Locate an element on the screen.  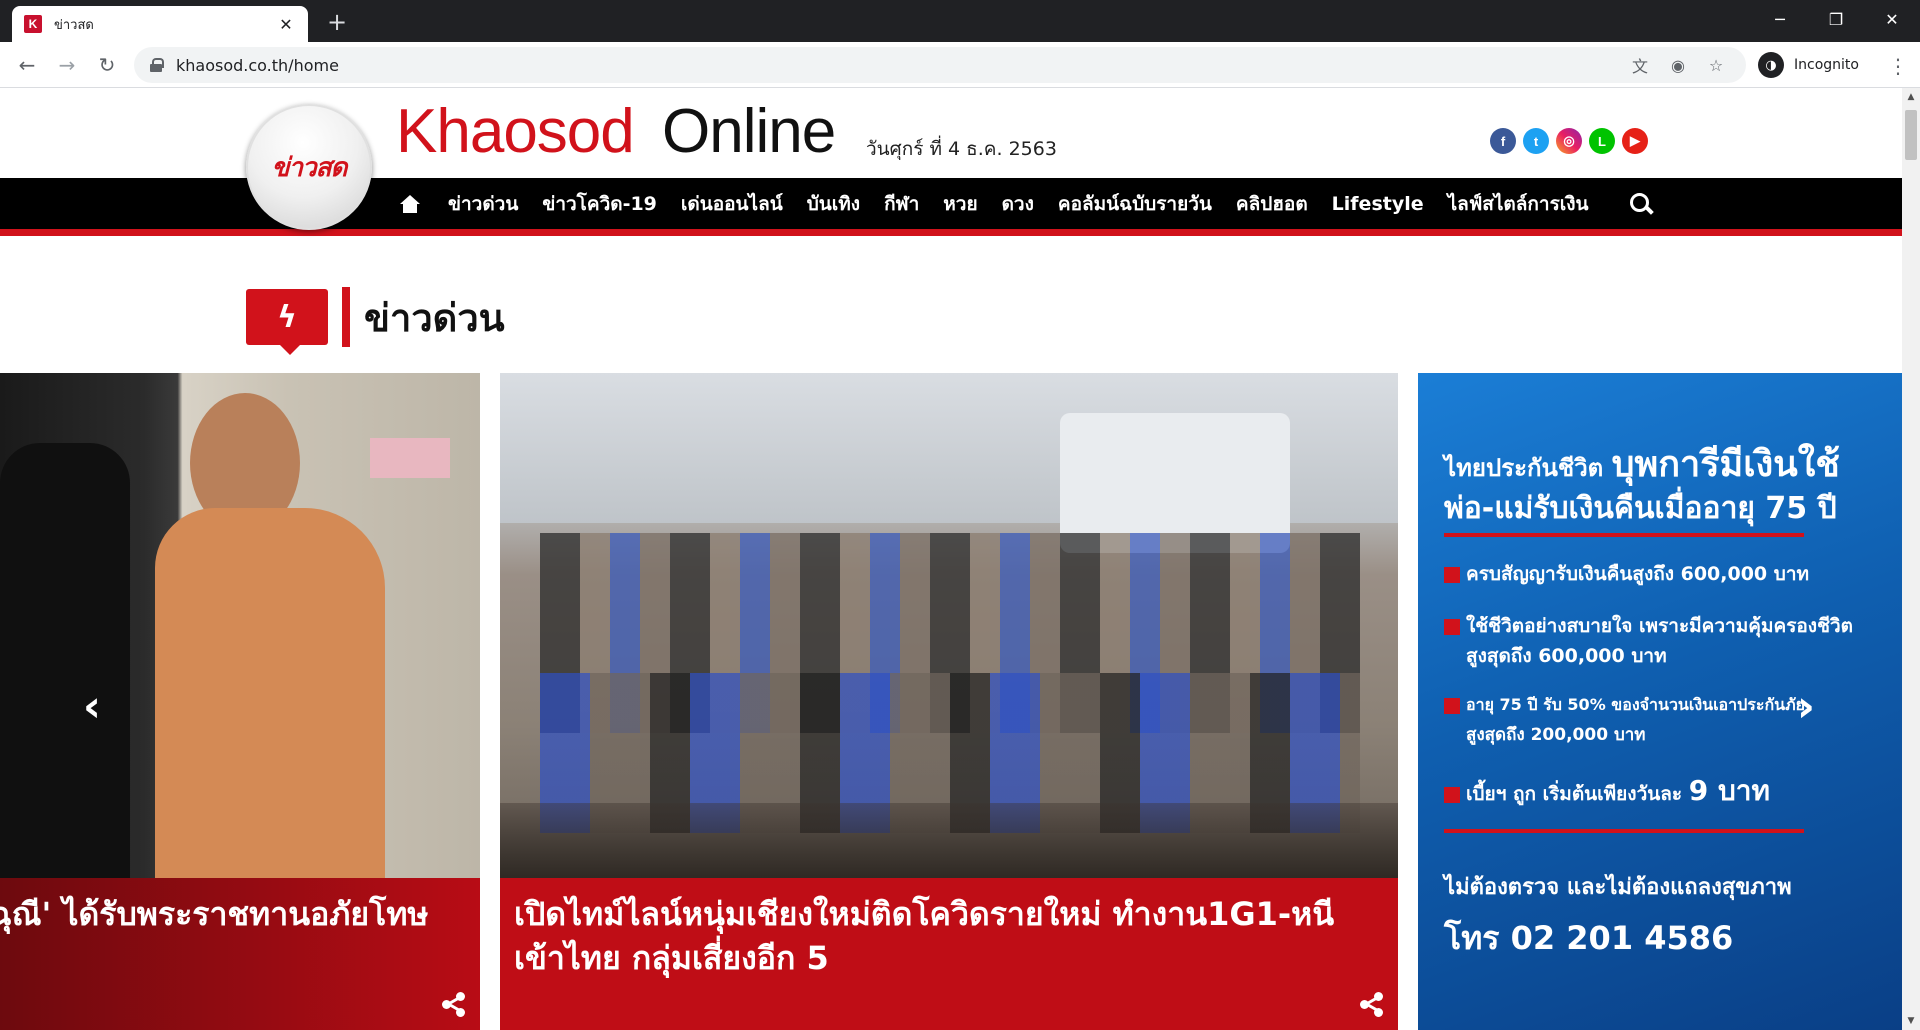
ad-bullet-4-price: 9 บาท is located at coordinates (1729, 790).